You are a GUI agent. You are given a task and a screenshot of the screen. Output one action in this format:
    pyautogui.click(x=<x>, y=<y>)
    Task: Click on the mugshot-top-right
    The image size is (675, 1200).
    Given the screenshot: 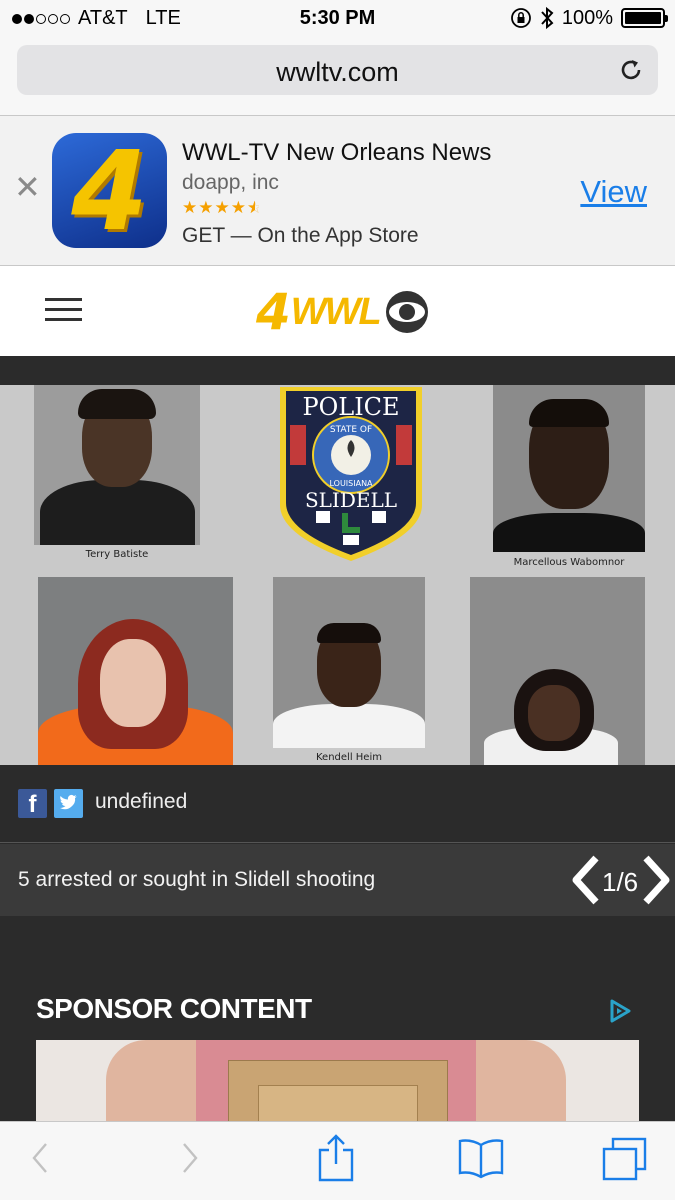 What is the action you would take?
    pyautogui.click(x=569, y=468)
    